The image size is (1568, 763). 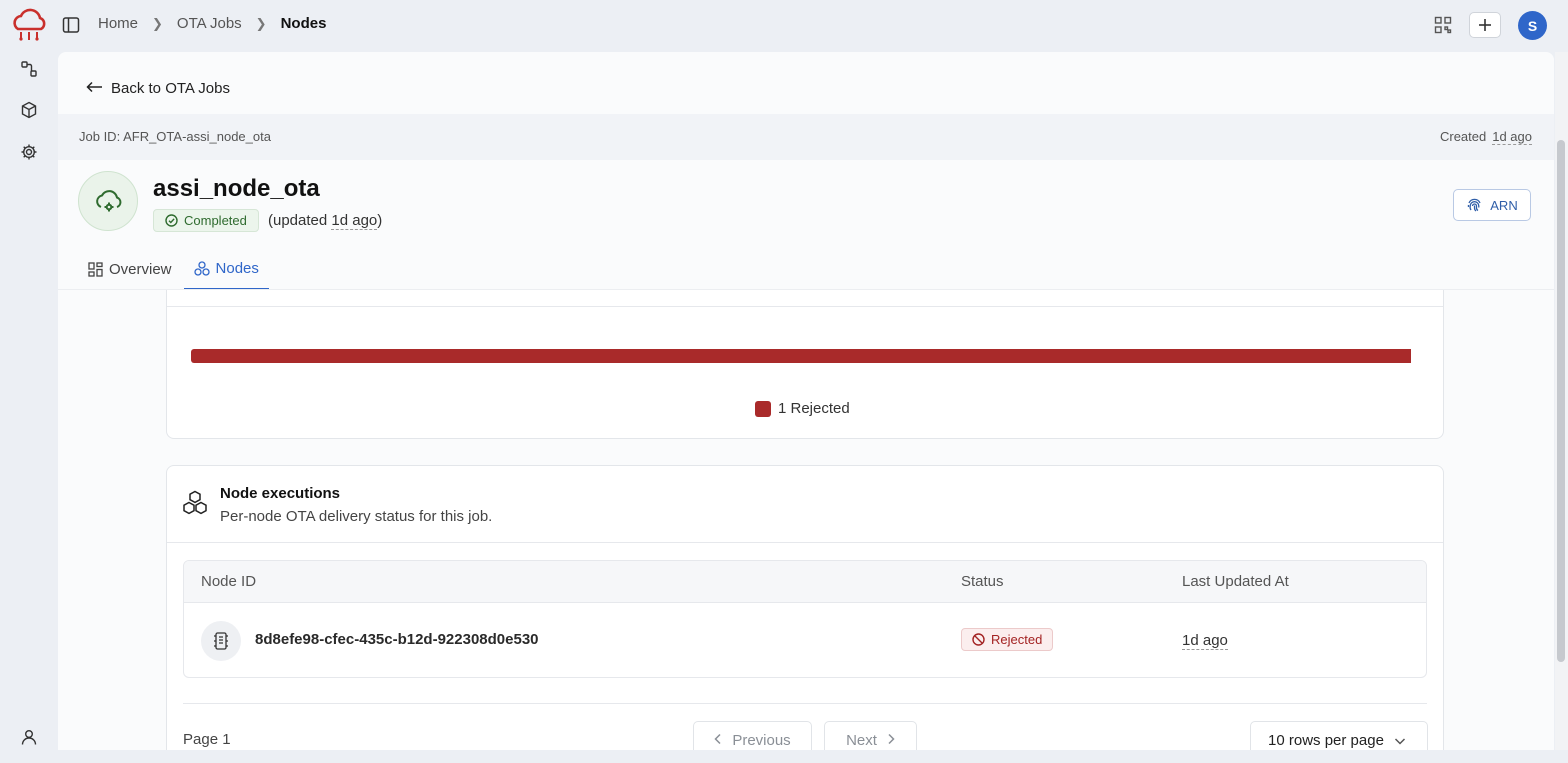 What do you see at coordinates (397, 639) in the screenshot?
I see `node-id: 8d8efe98-cfec-435c-b12d-922308d0e530` at bounding box center [397, 639].